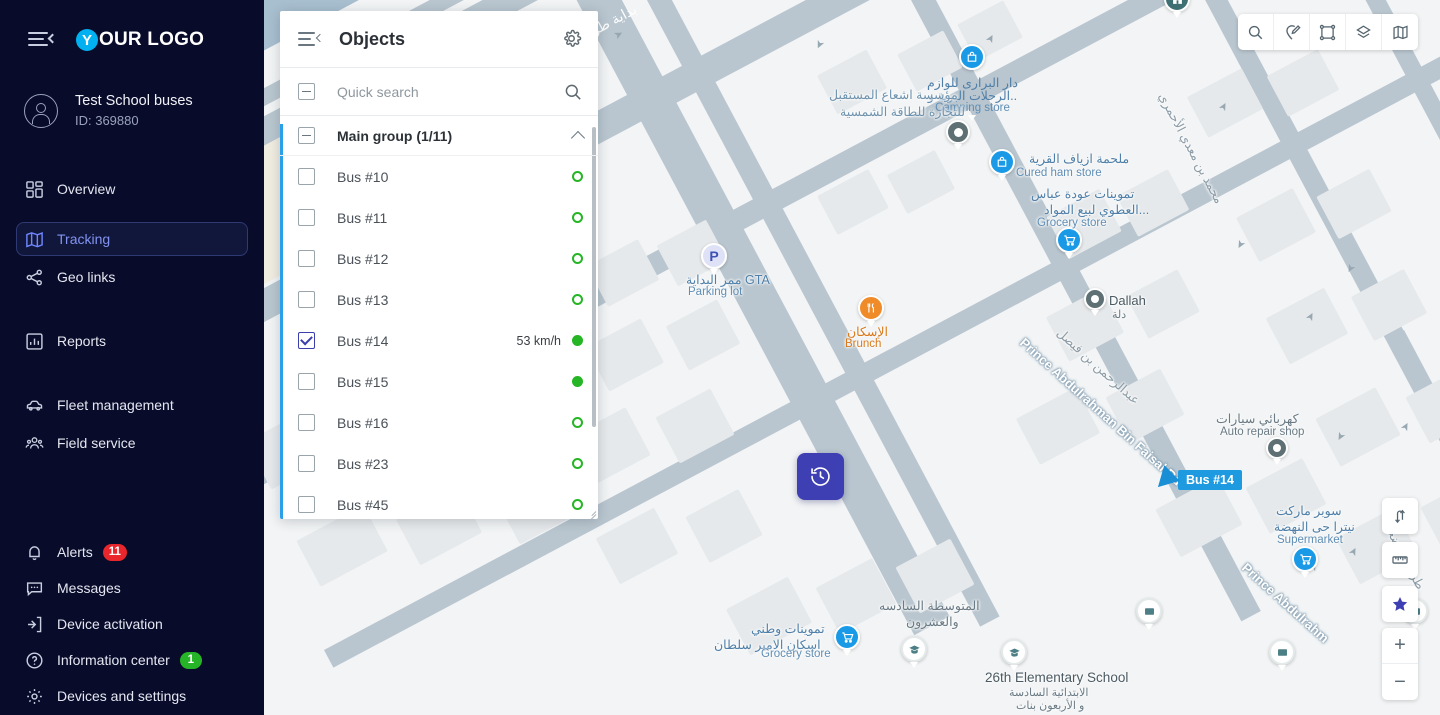  What do you see at coordinates (863, 344) in the screenshot?
I see `poi-label-en: Brunch` at bounding box center [863, 344].